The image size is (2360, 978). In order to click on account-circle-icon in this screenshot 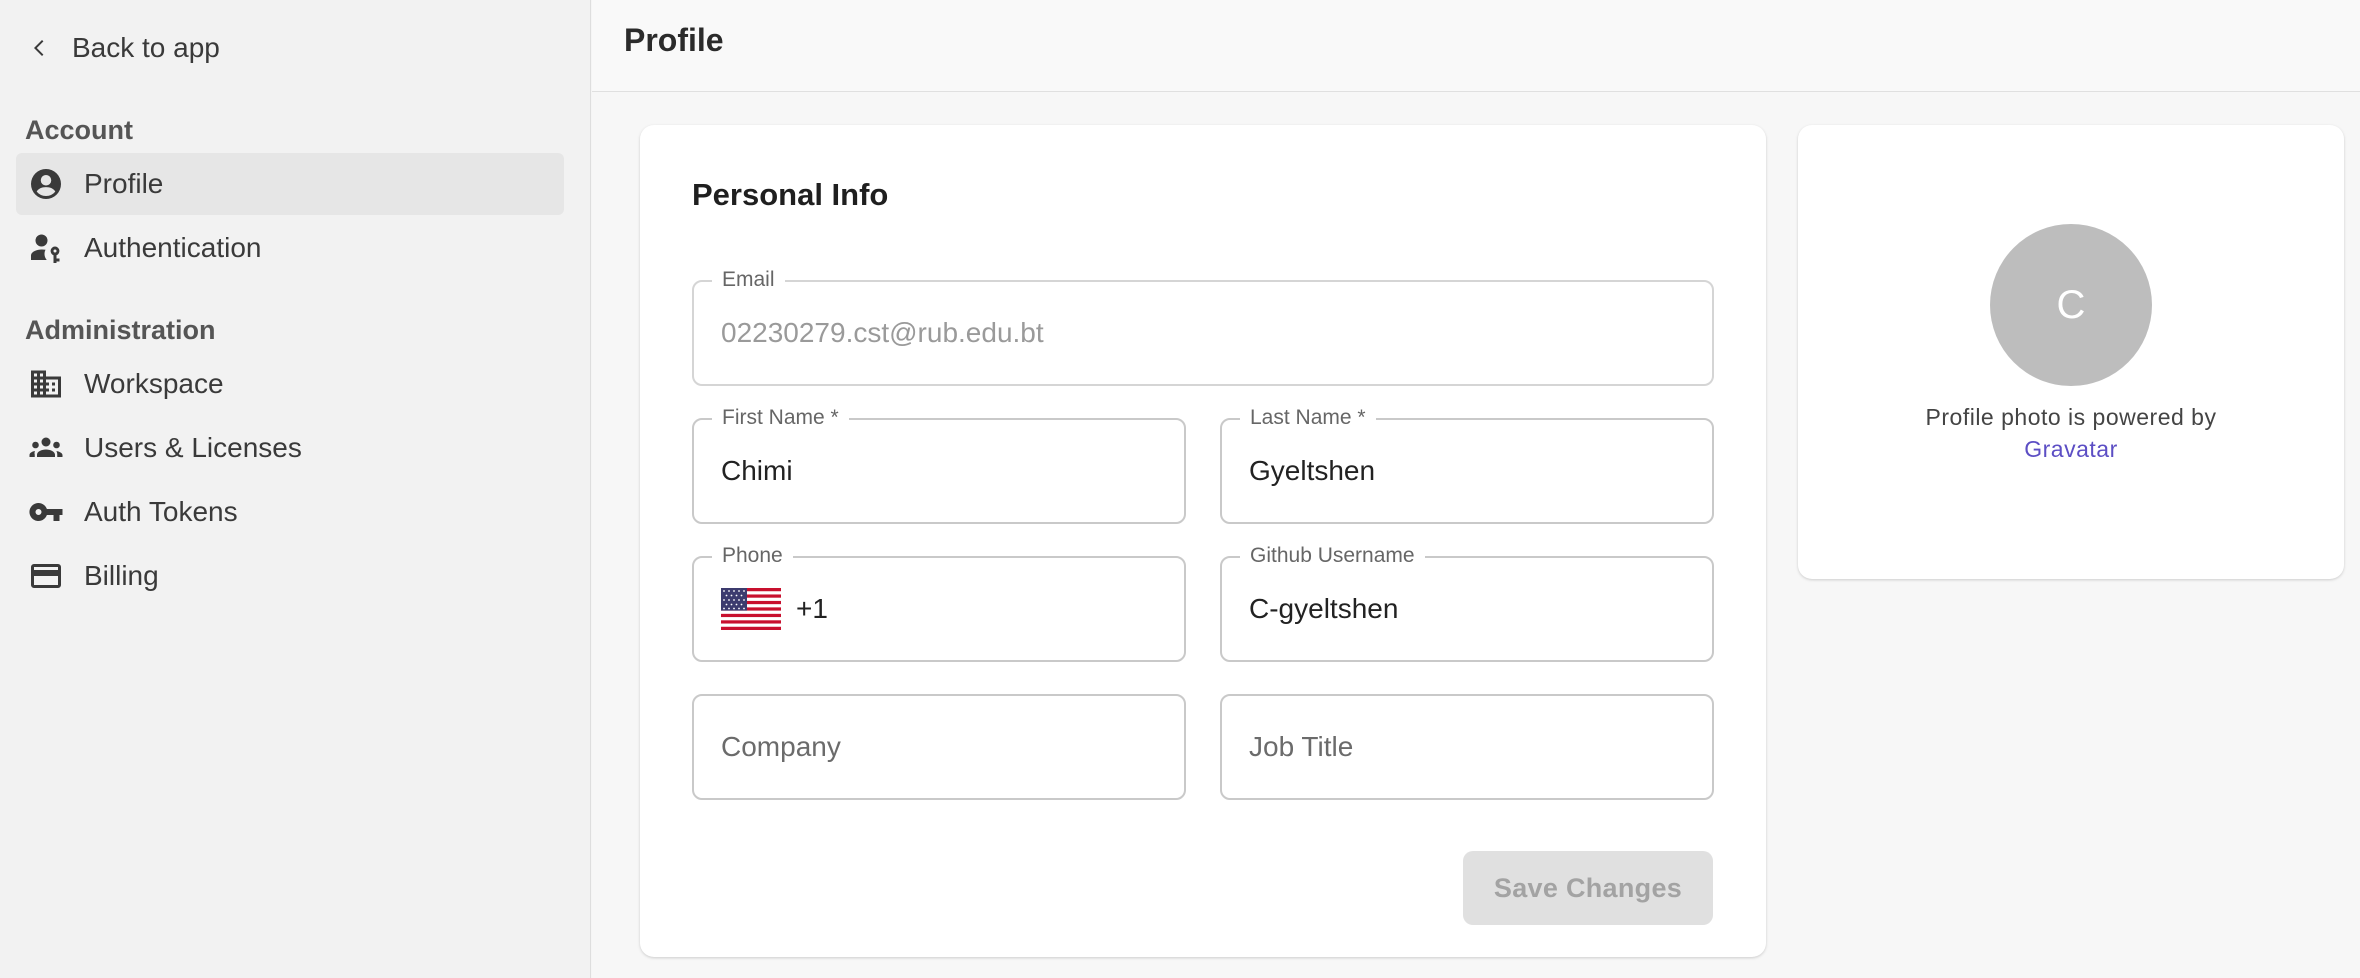, I will do `click(46, 184)`.